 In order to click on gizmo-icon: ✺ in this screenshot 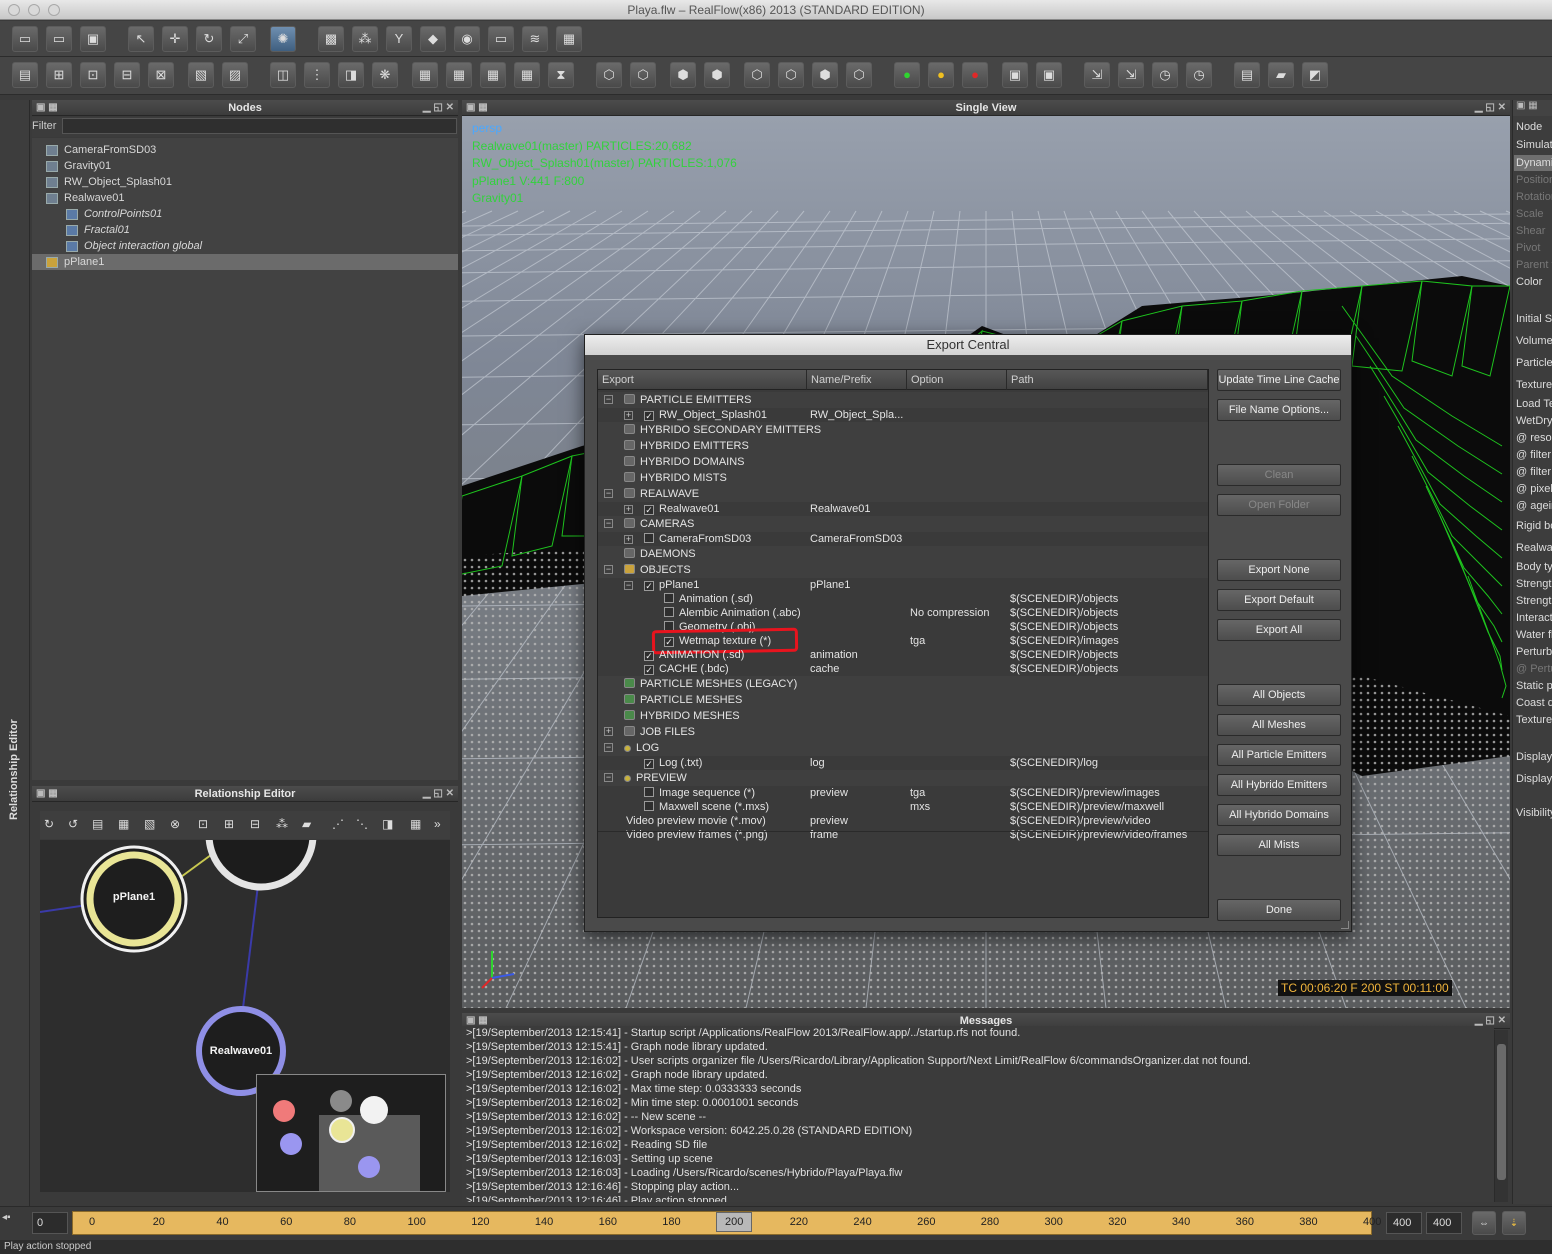, I will do `click(283, 39)`.